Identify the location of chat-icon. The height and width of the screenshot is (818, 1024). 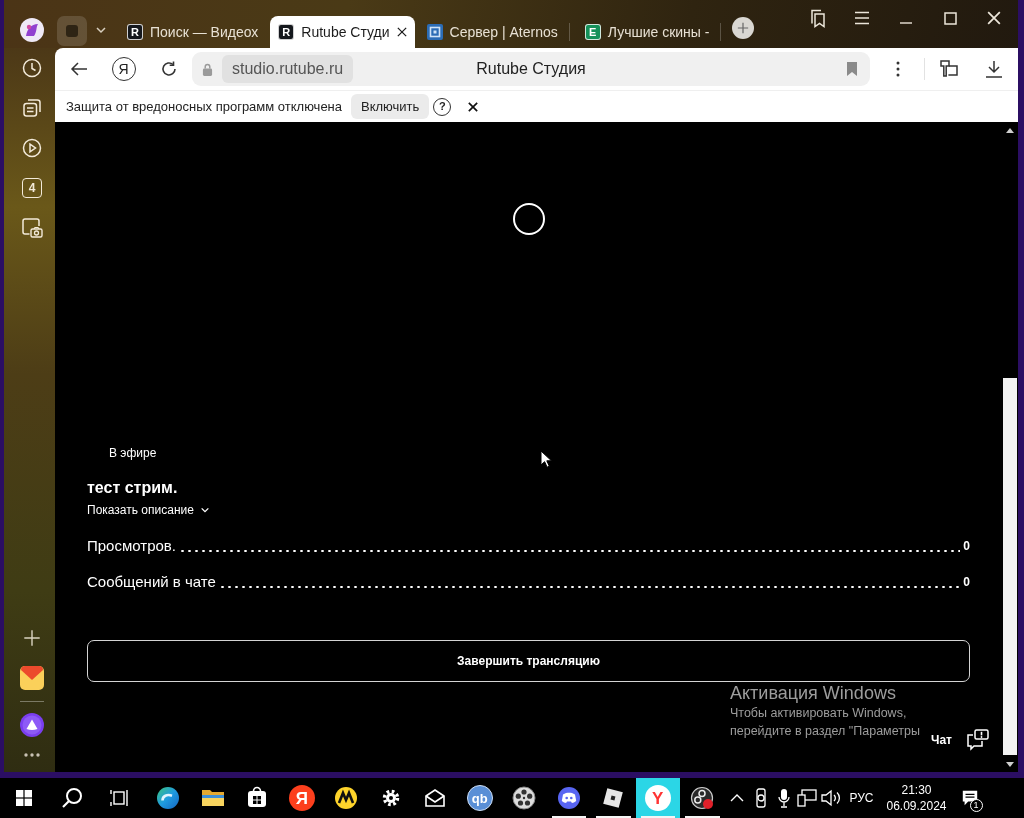
(978, 740).